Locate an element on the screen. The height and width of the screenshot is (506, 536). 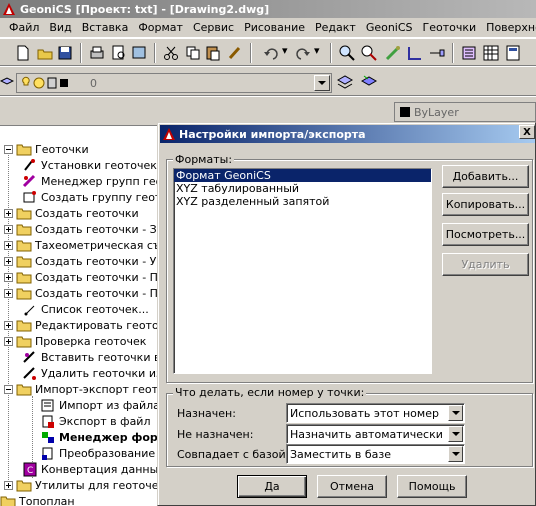
zoom-window-icon is located at coordinates (369, 53).